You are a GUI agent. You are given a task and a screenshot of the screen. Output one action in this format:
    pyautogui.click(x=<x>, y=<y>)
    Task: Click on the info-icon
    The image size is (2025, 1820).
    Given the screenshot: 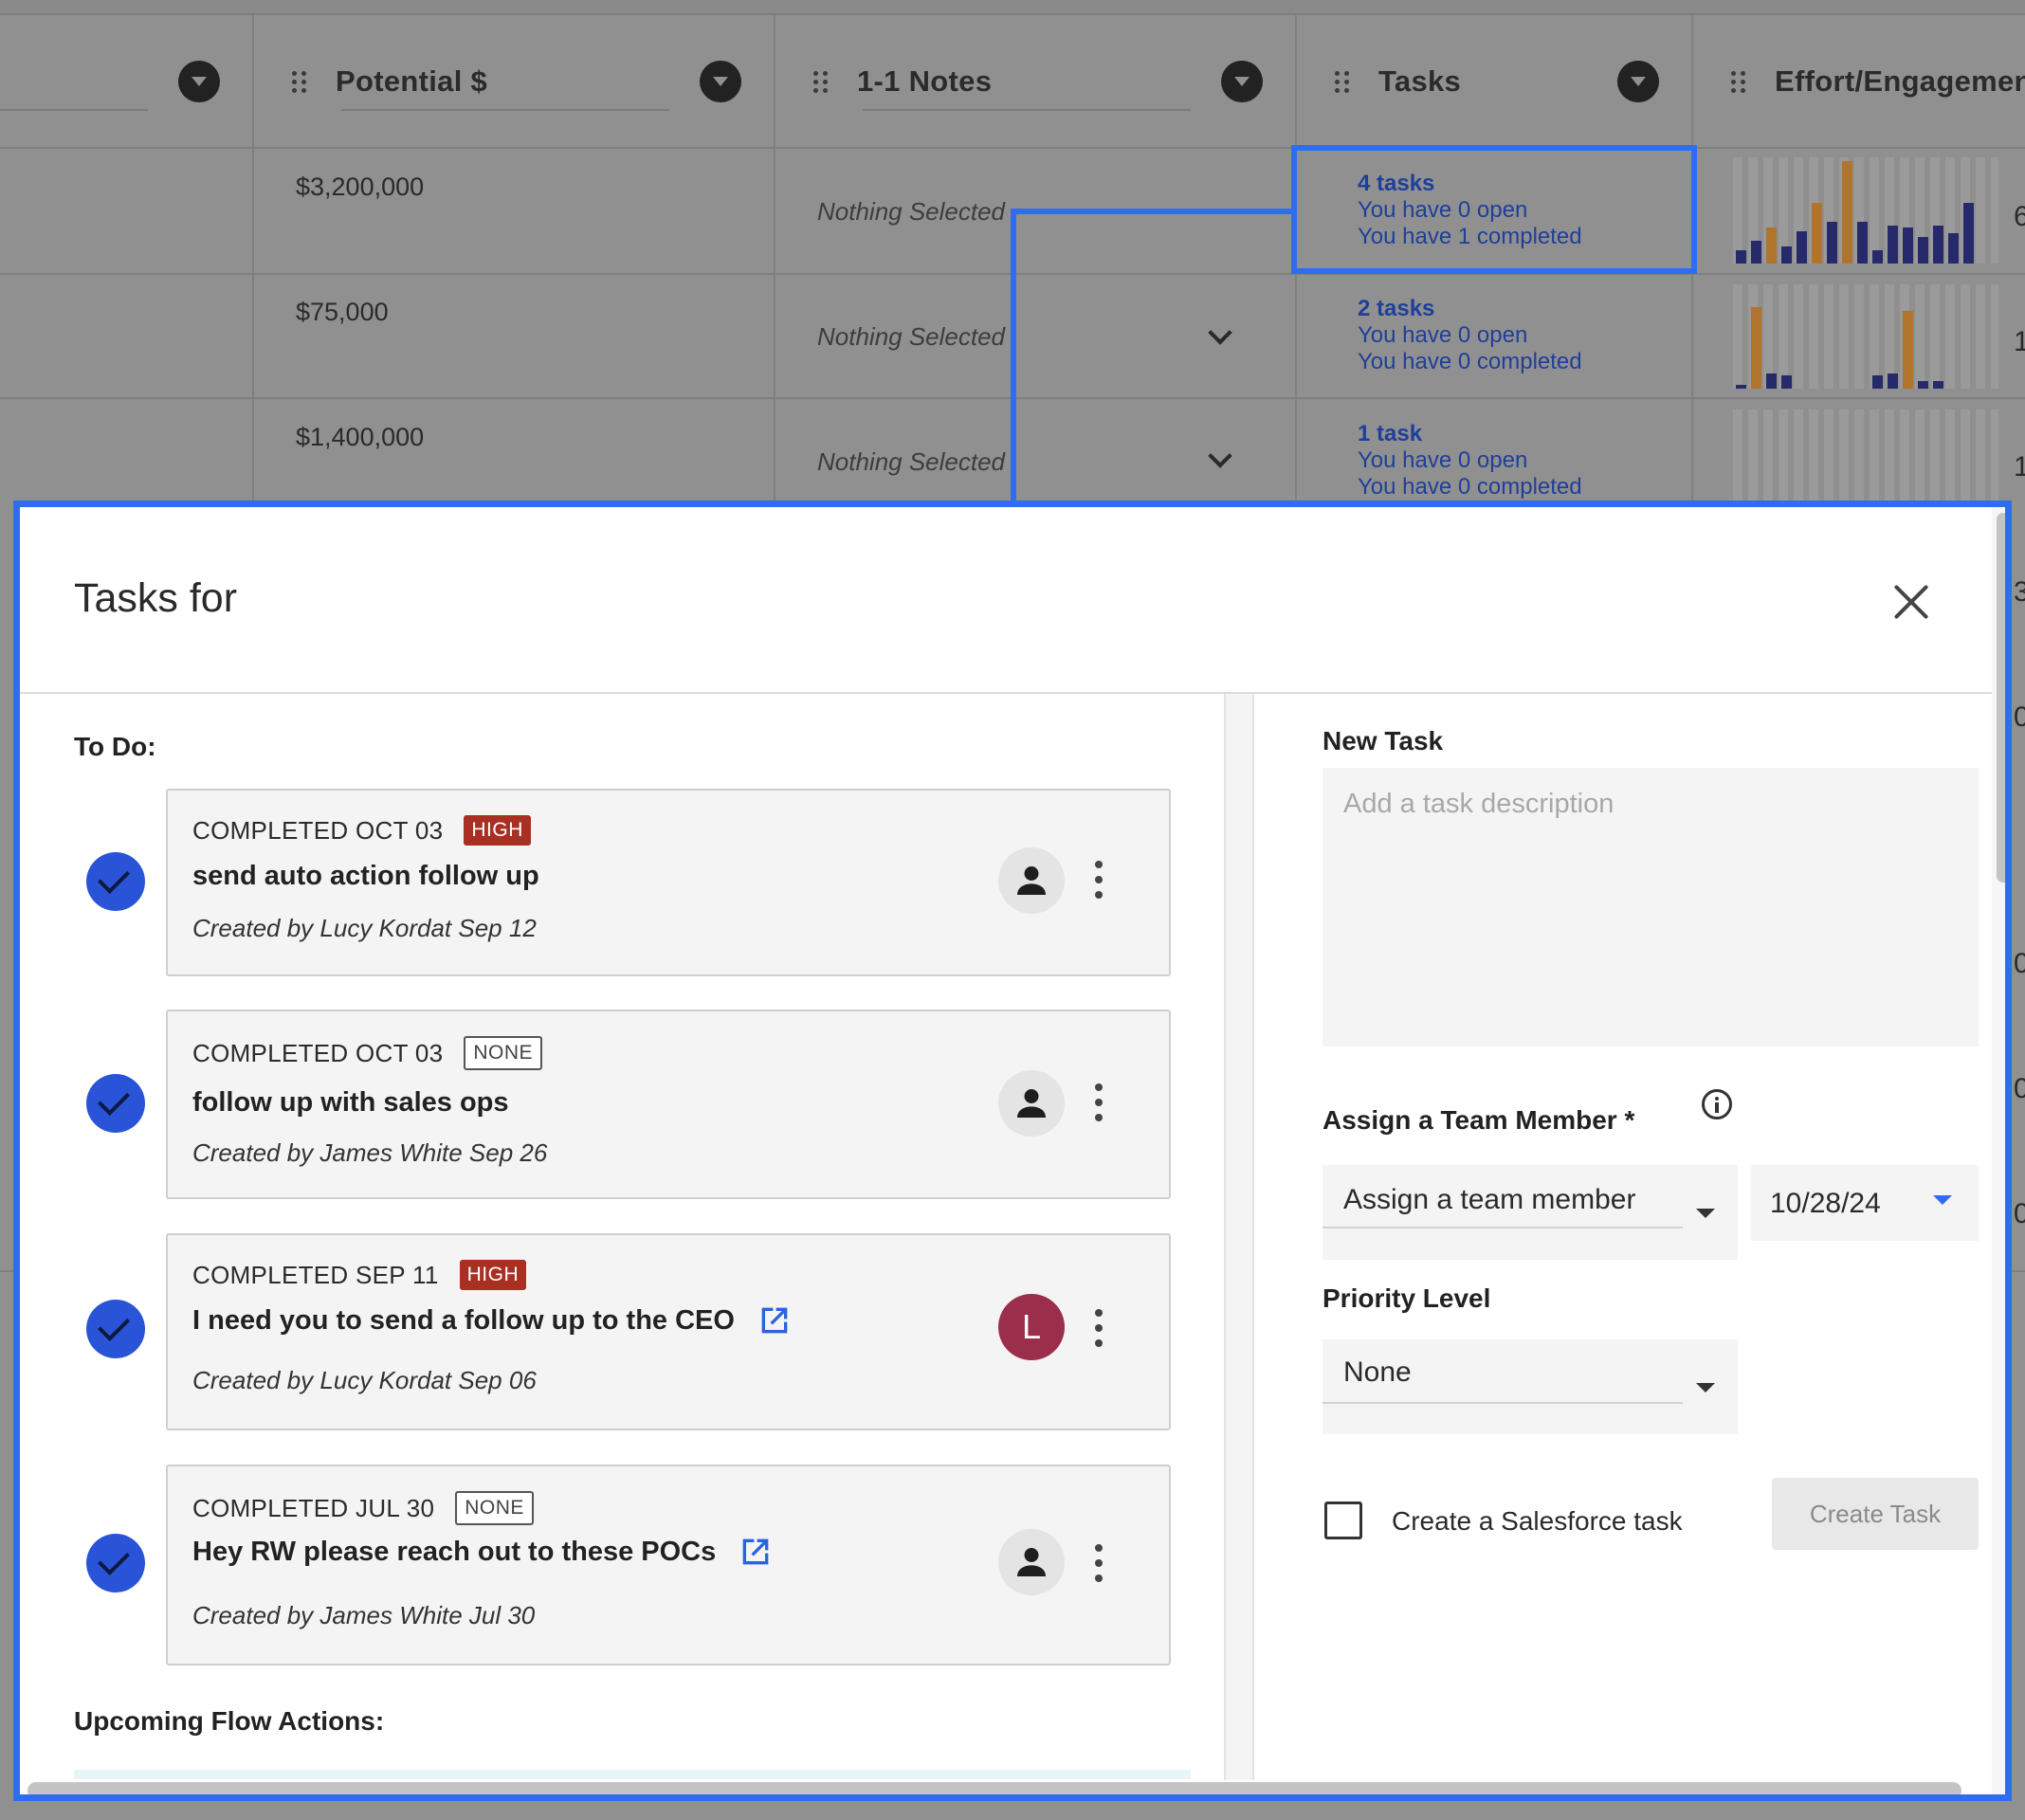 What is the action you would take?
    pyautogui.click(x=1717, y=1104)
    